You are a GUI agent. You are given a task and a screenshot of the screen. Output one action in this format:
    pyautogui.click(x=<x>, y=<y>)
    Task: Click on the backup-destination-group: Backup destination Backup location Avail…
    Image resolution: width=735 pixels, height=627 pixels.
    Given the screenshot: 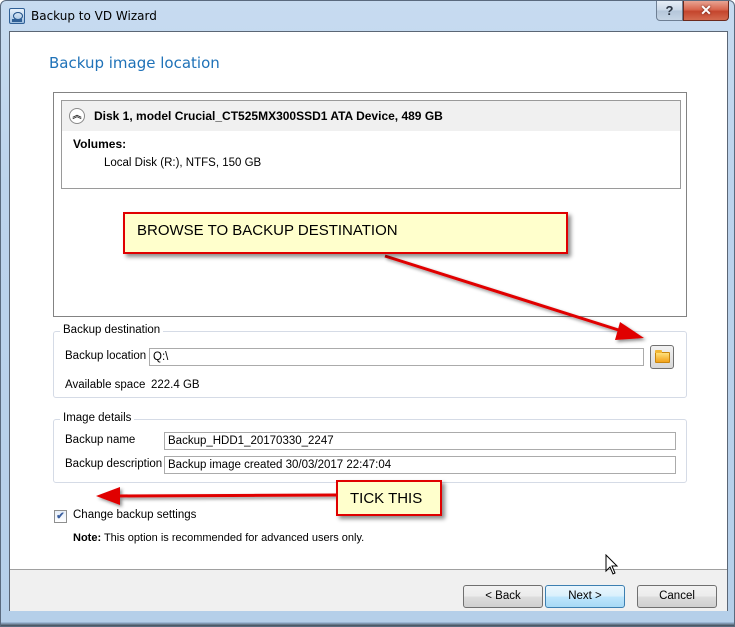 What is the action you would take?
    pyautogui.click(x=370, y=361)
    